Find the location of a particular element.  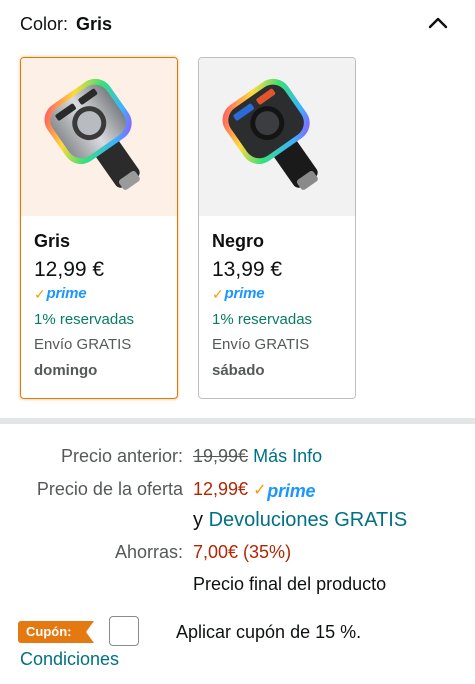

color-selector-header: Color: Gris is located at coordinates (66, 24).